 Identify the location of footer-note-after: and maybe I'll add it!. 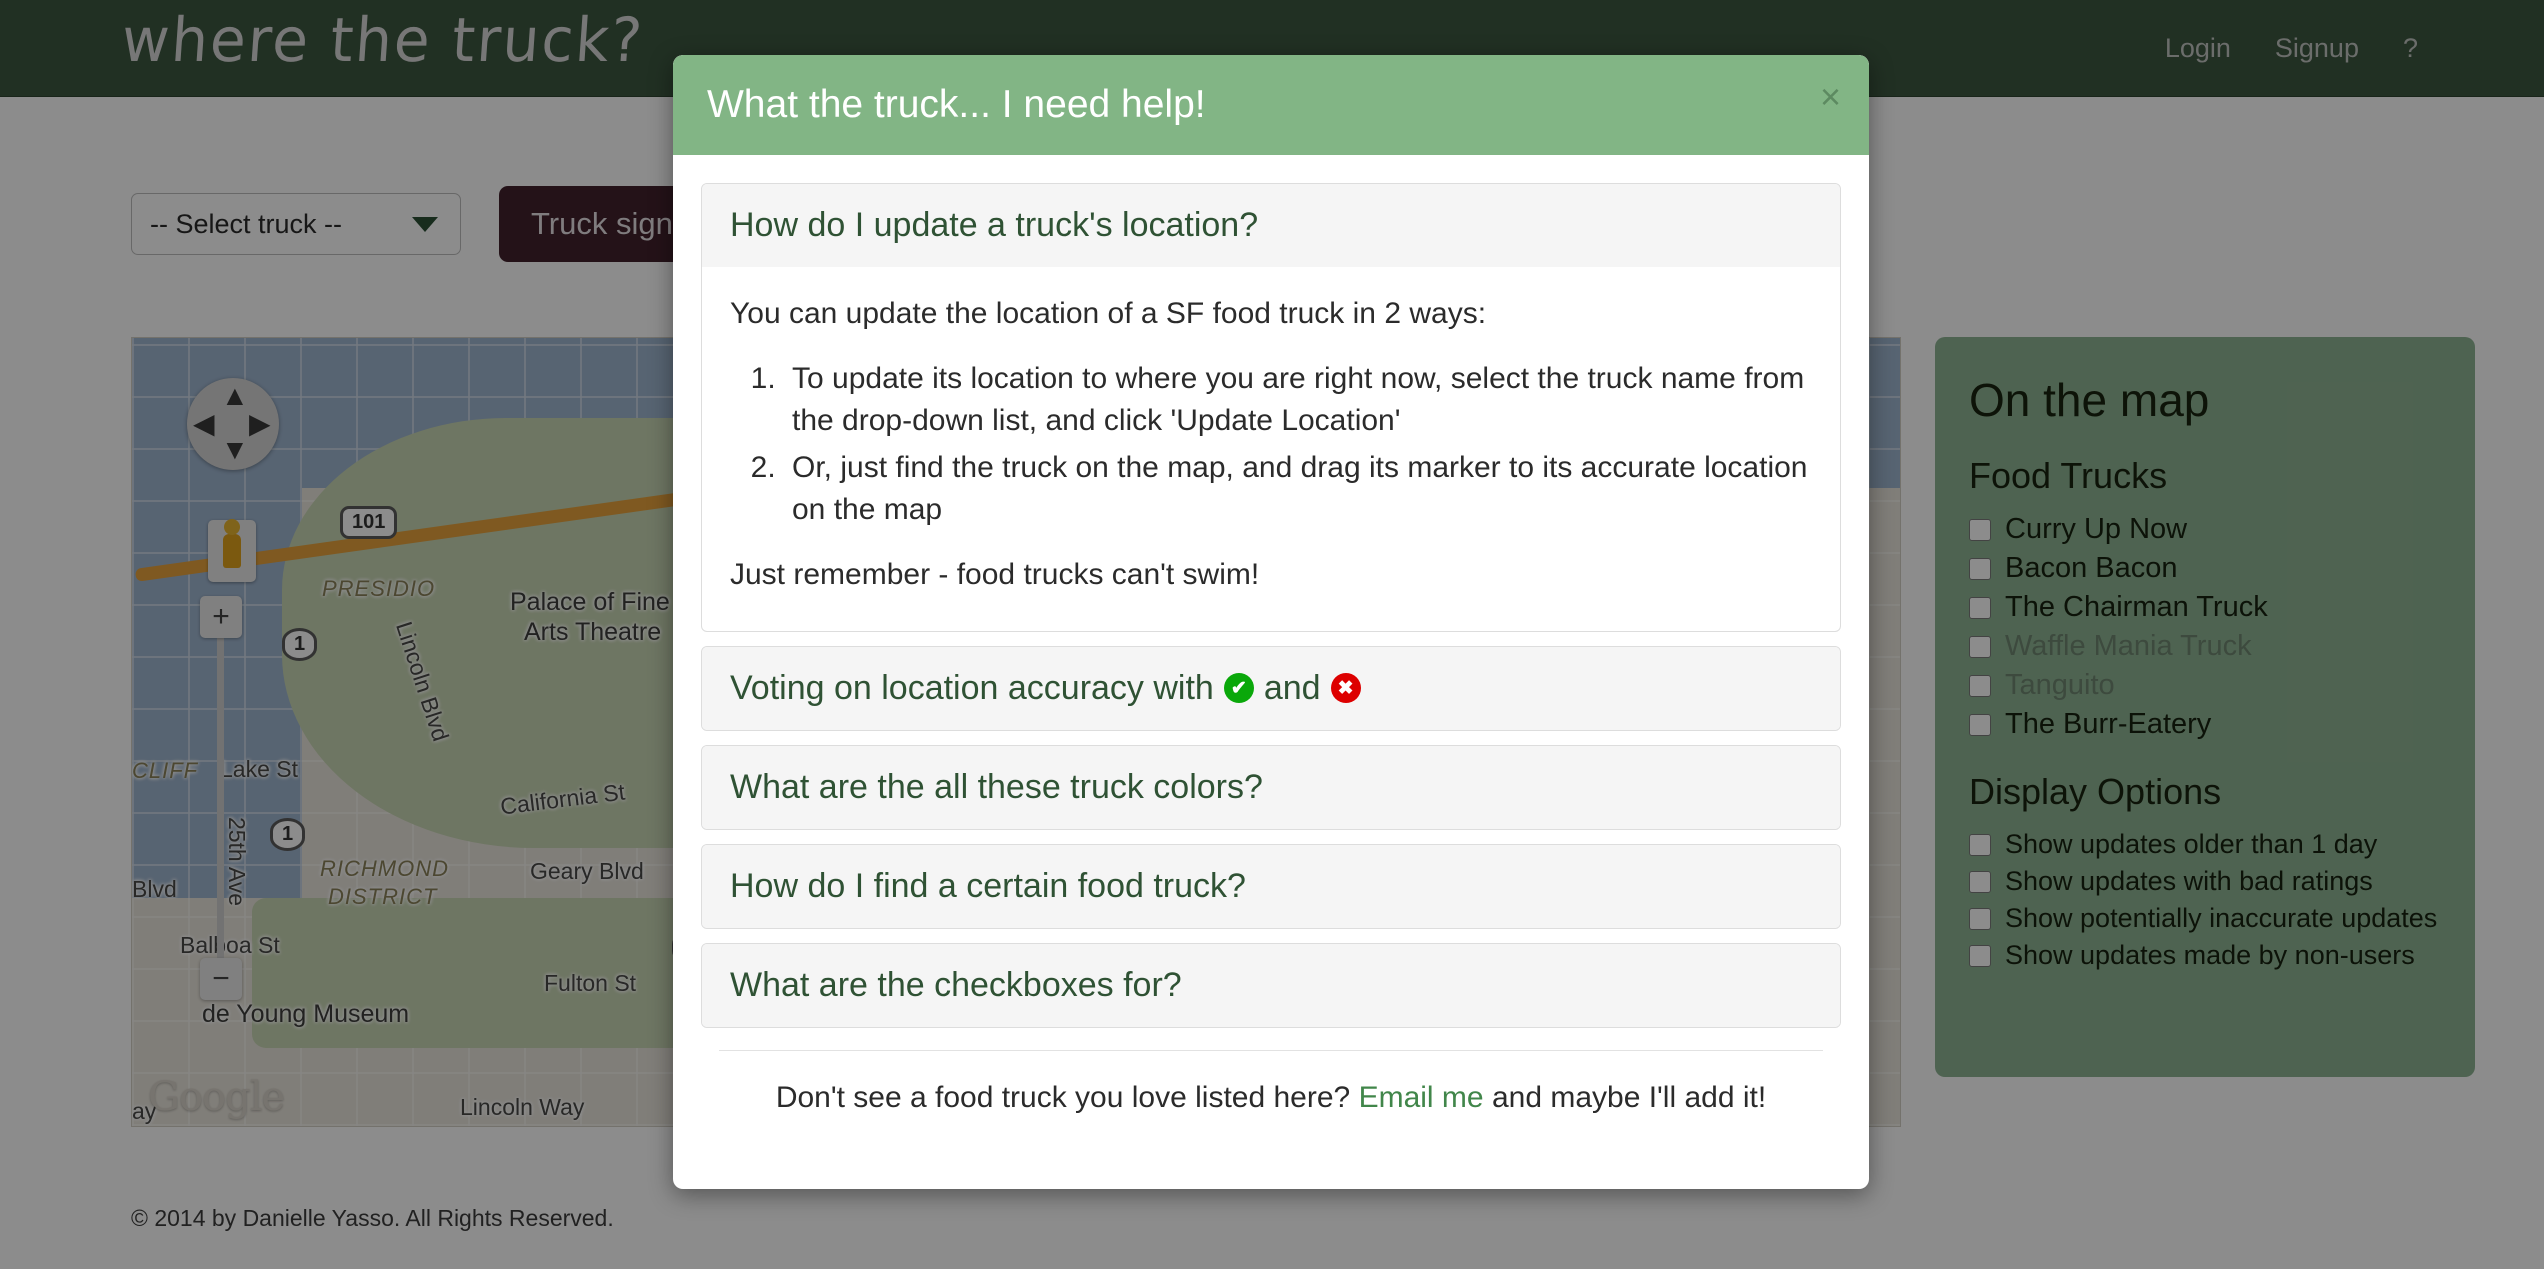
(1629, 1097).